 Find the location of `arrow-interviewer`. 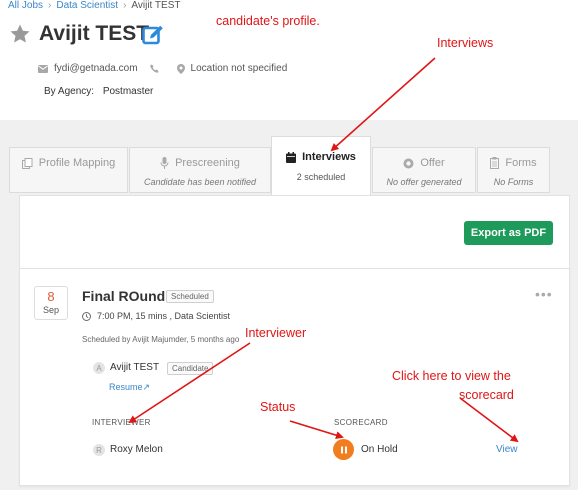

arrow-interviewer is located at coordinates (189, 383).